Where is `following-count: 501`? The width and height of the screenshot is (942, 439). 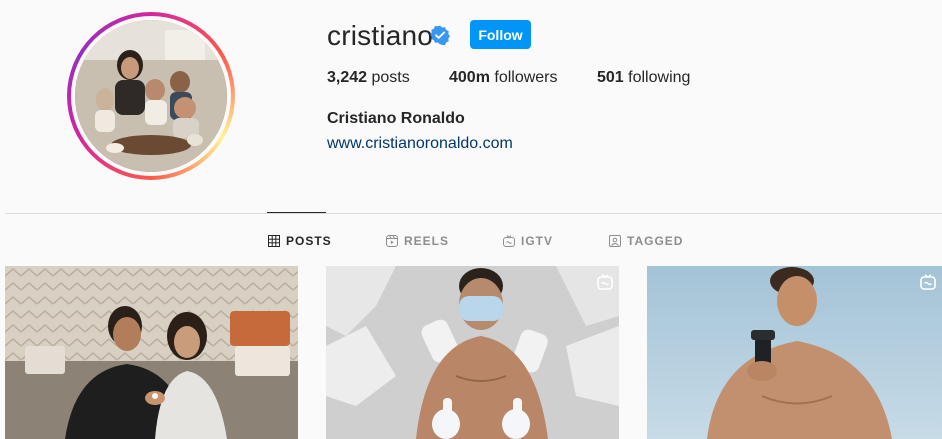
following-count: 501 is located at coordinates (610, 77).